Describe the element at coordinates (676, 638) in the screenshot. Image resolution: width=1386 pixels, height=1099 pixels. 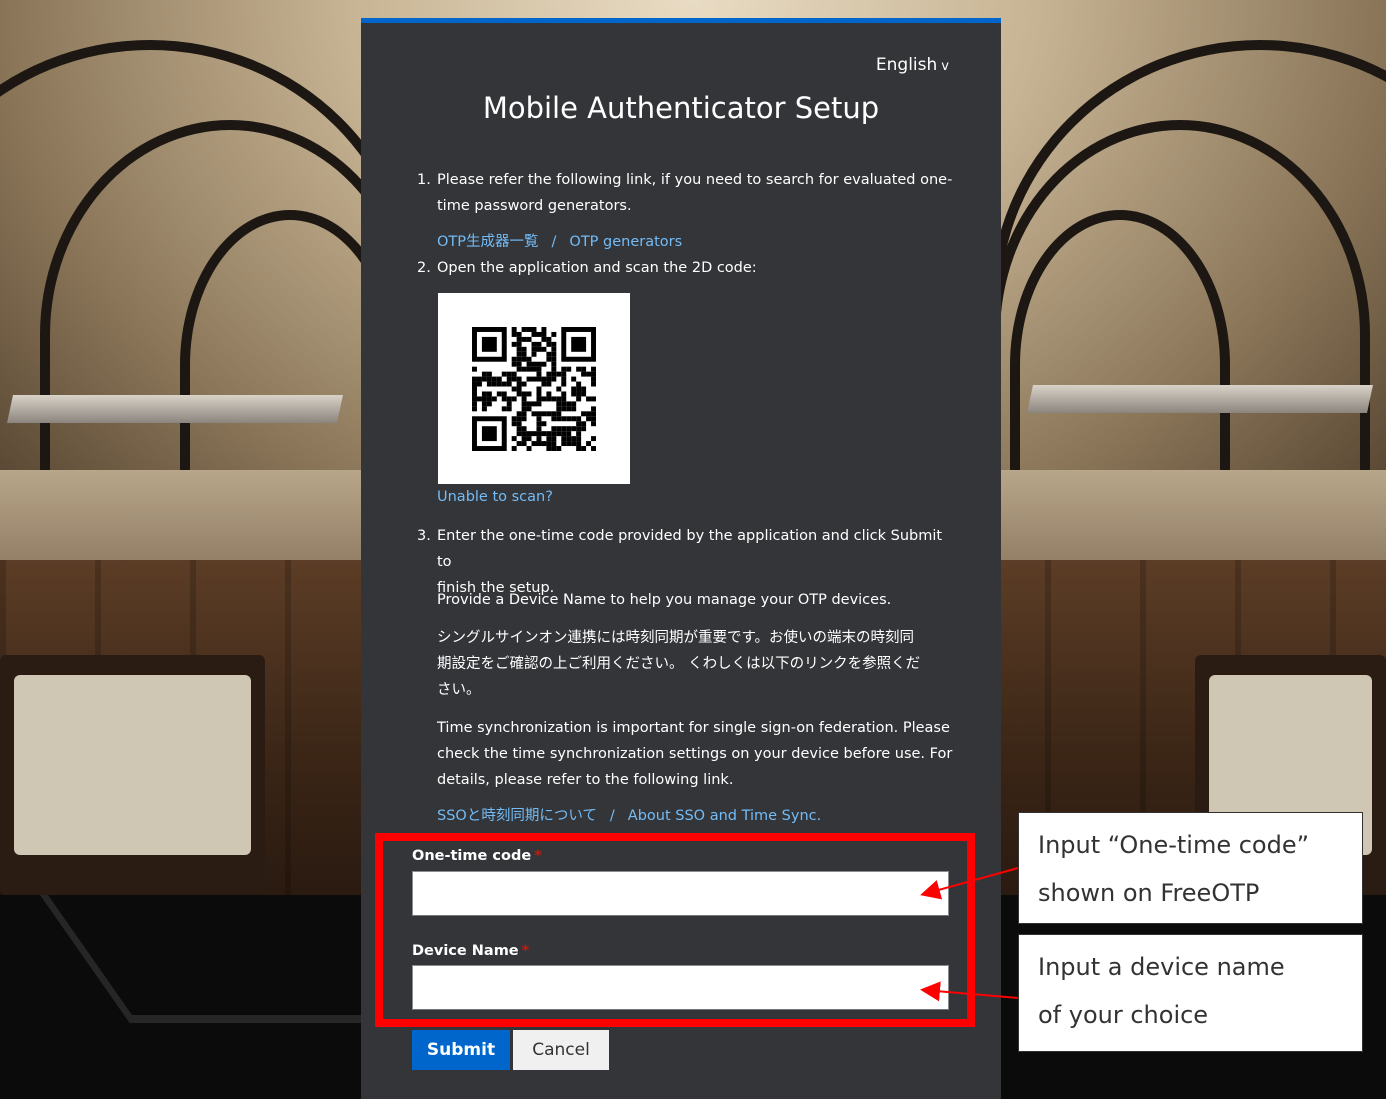
I see `time-sync-ja-line1: シングルサインオン連携には時刻同期が重要です。お使いの端末の時刻同` at that location.